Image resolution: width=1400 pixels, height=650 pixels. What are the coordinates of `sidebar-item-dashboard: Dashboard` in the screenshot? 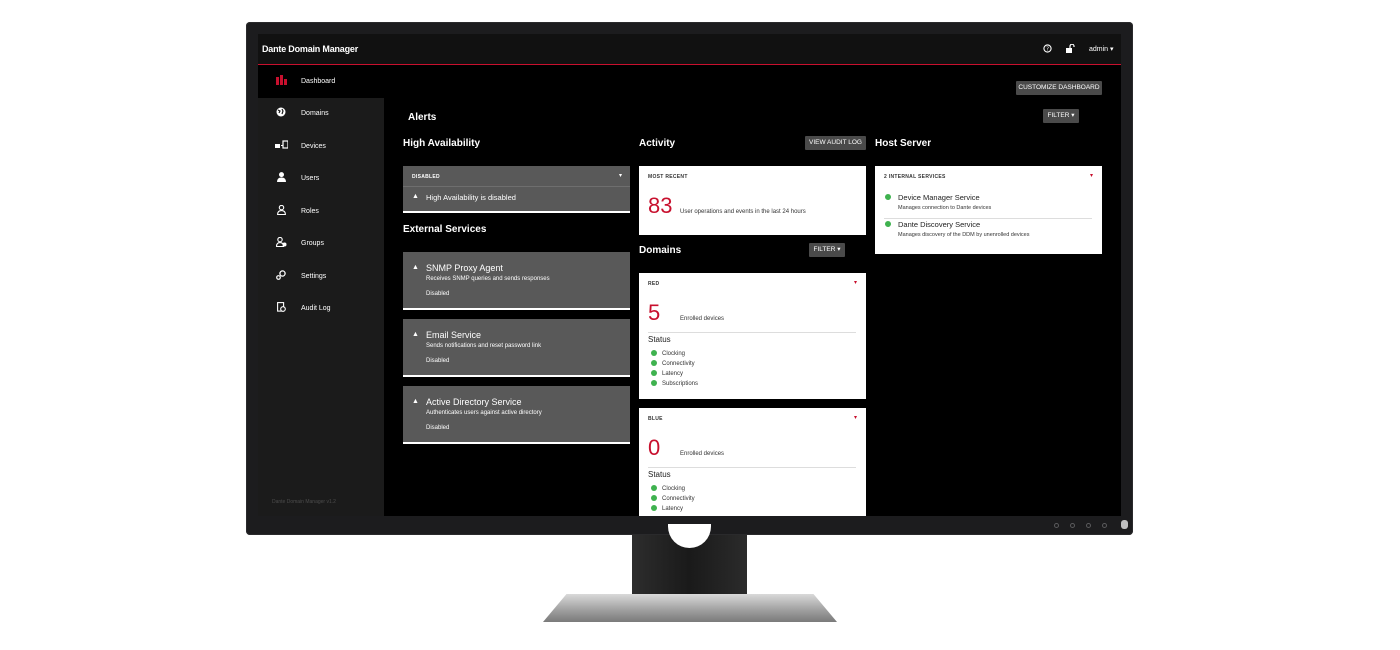 It's located at (321, 82).